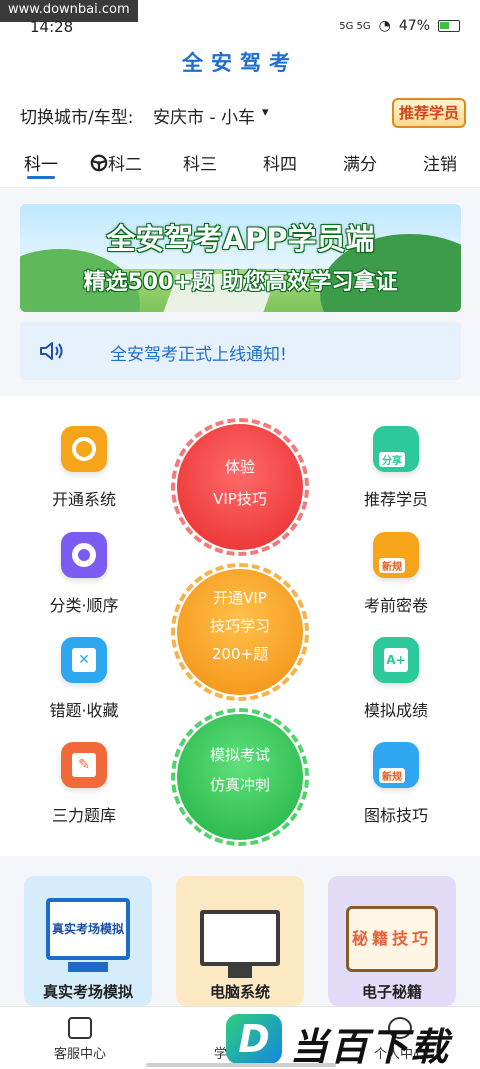  What do you see at coordinates (240, 598) in the screenshot?
I see `open-vip-line1: 开通VIP` at bounding box center [240, 598].